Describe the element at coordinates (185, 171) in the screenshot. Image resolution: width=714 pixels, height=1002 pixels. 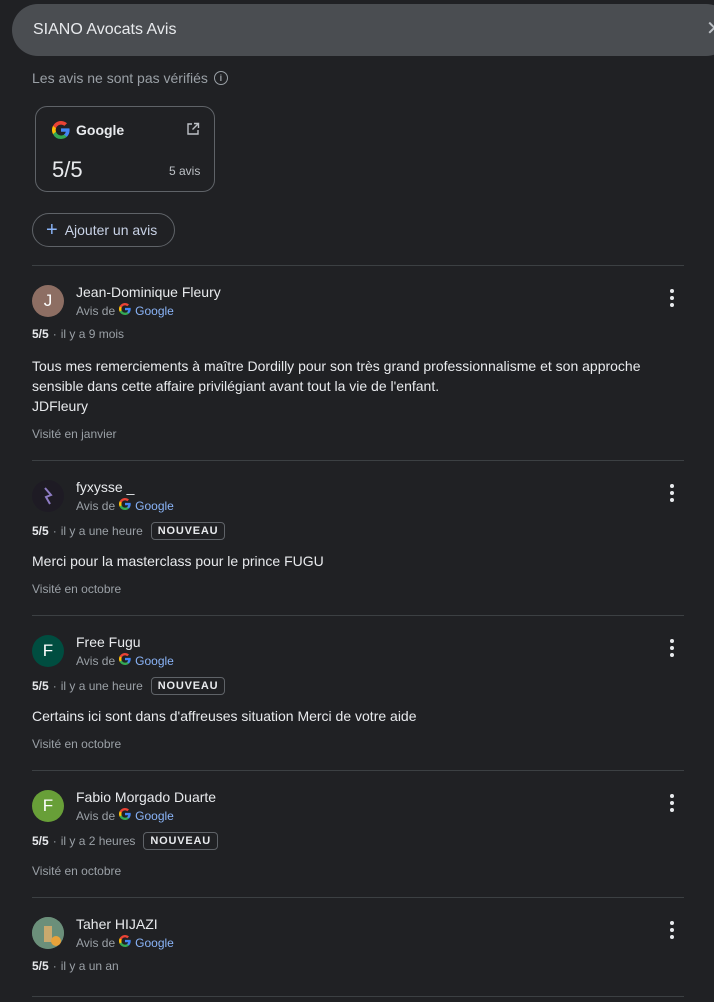
I see `card-review-count: 5 avis` at that location.